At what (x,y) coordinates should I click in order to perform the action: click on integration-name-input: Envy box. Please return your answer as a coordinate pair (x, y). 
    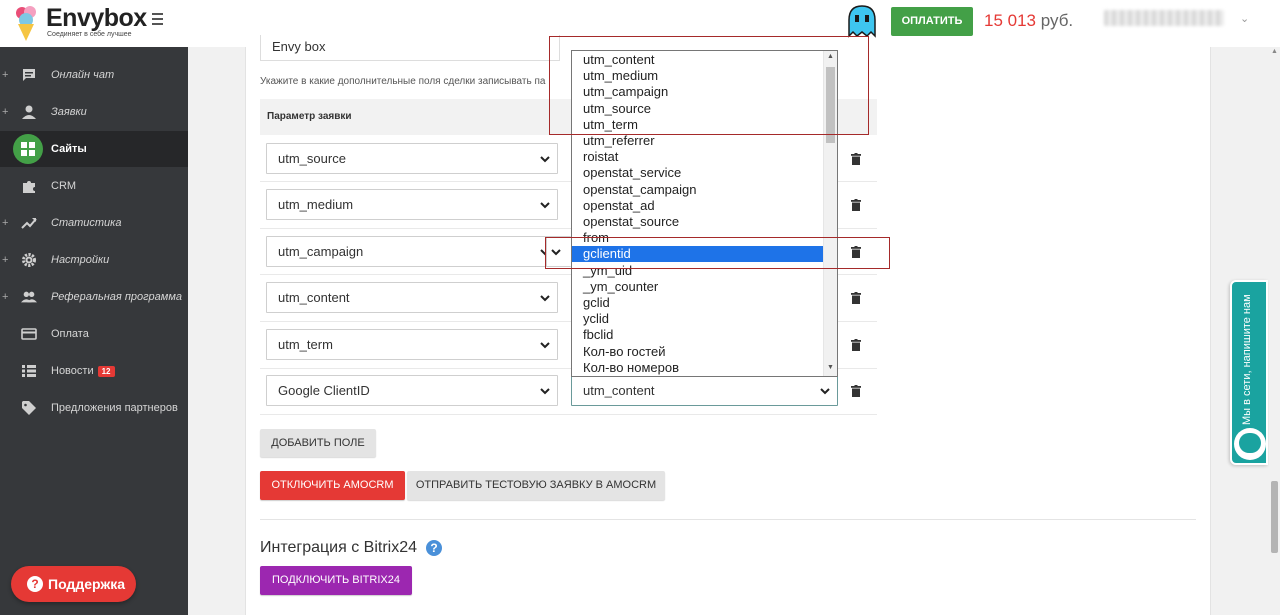
    Looking at the image, I should click on (410, 48).